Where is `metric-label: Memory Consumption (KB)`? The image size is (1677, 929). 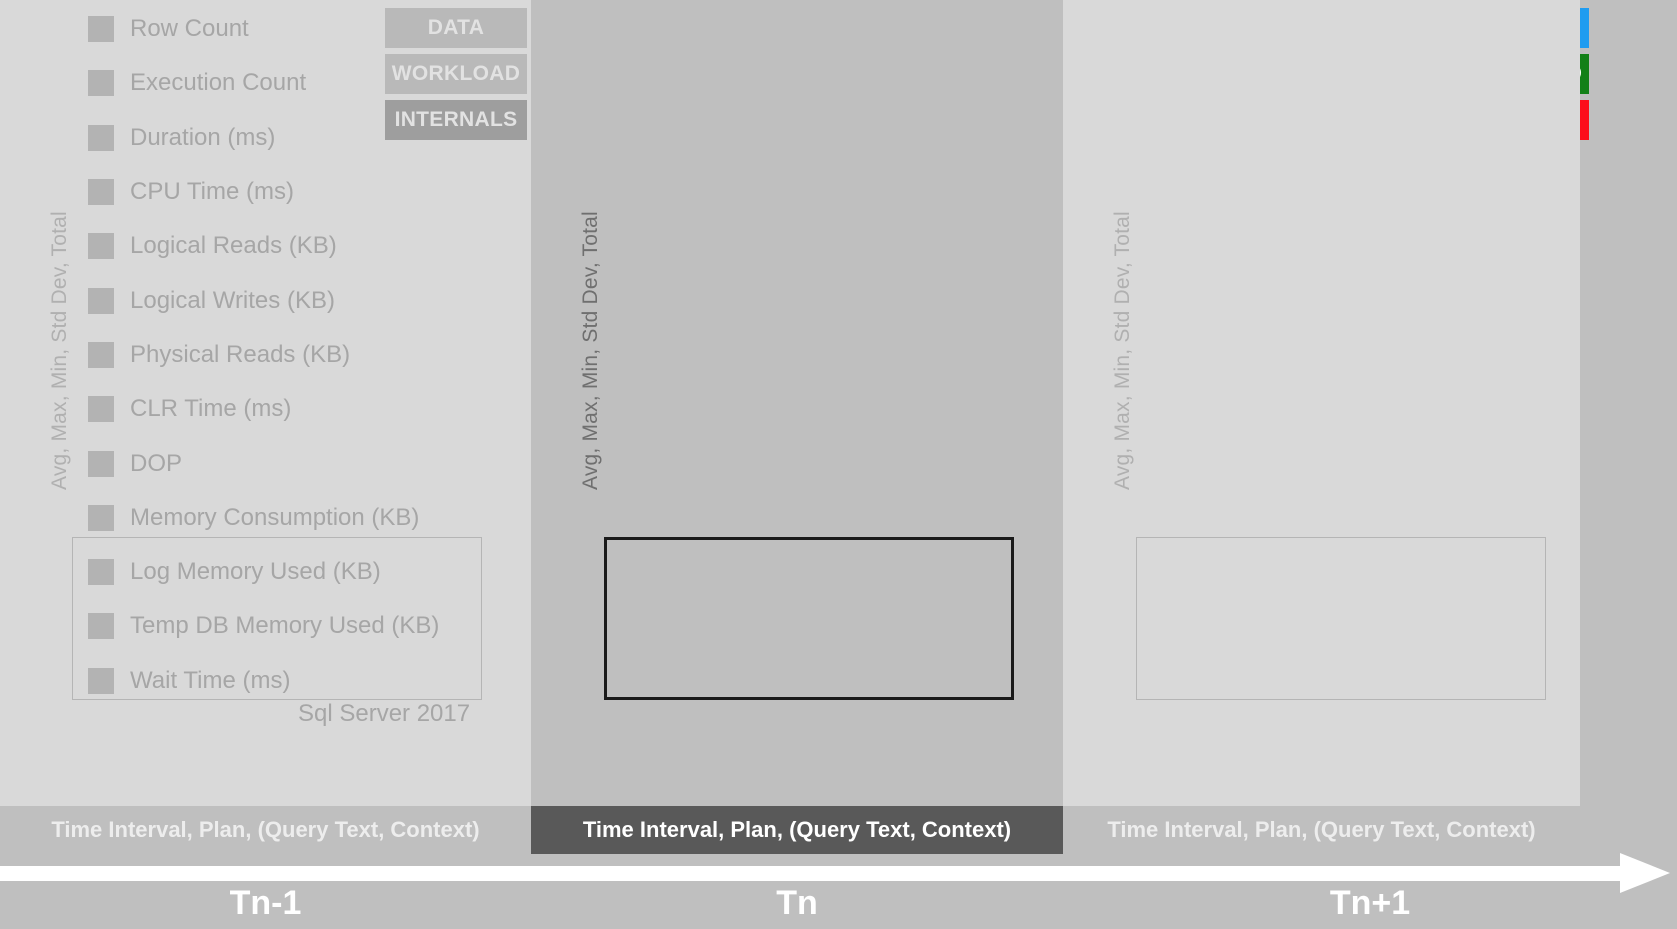 metric-label: Memory Consumption (KB) is located at coordinates (275, 517).